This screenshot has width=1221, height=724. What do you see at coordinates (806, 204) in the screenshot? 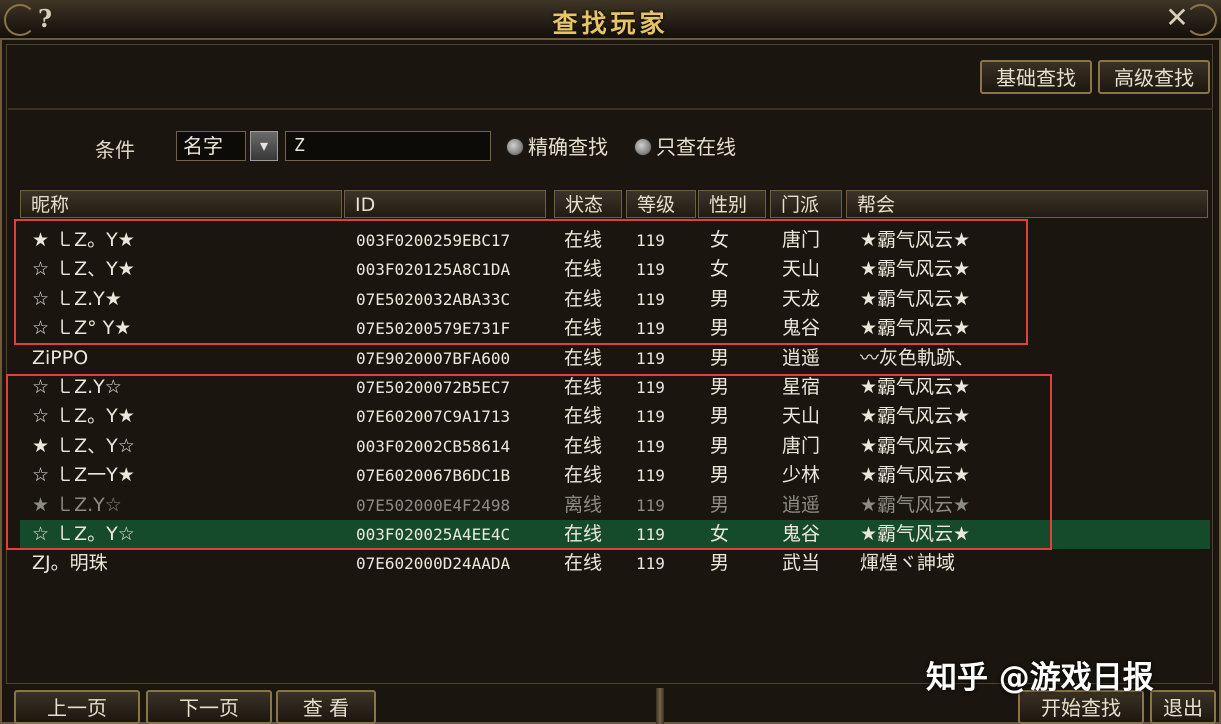
I see `col-header-school: 门派` at bounding box center [806, 204].